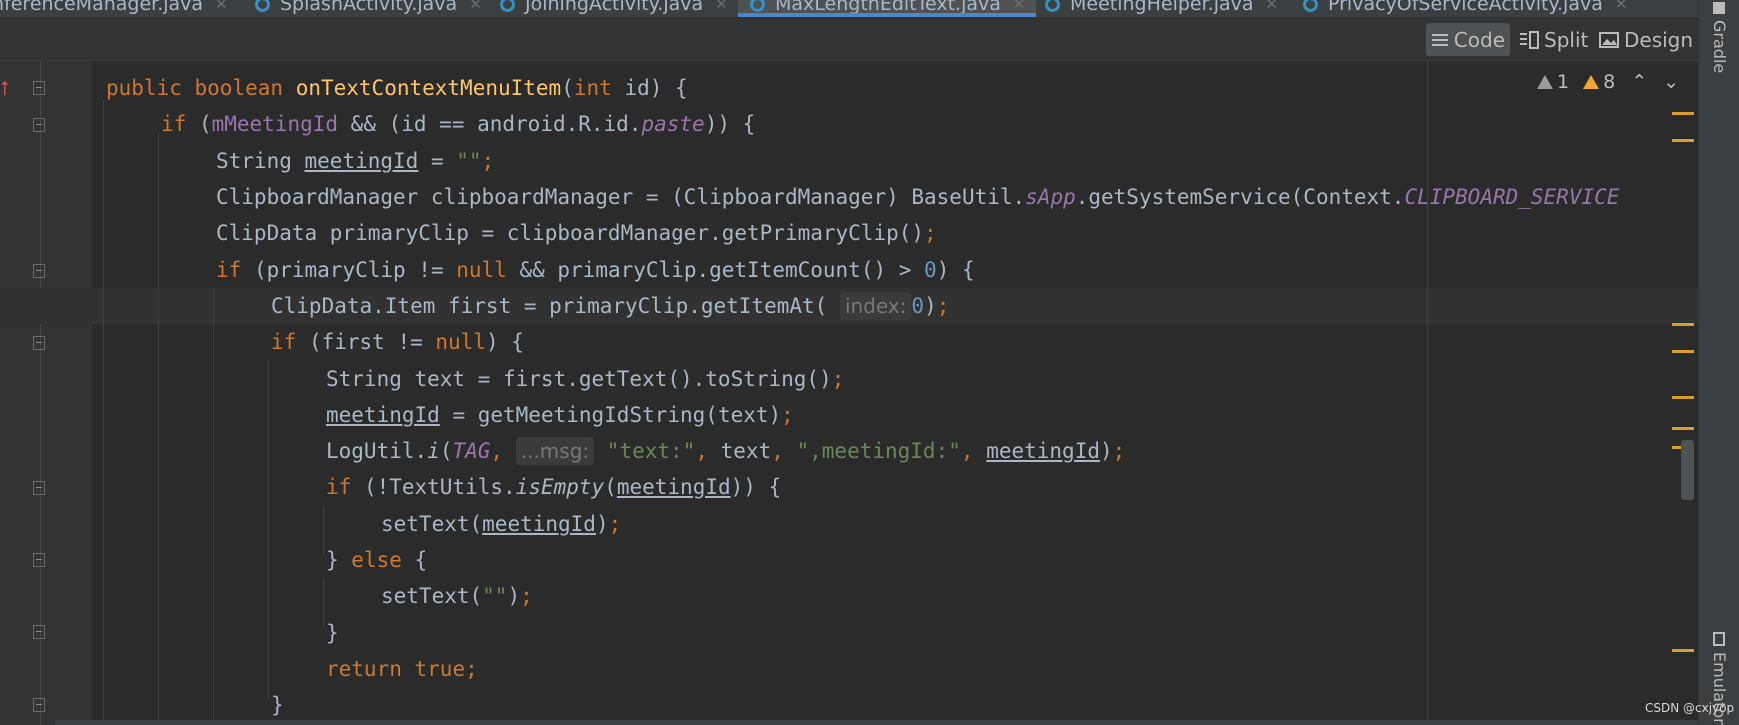 Image resolution: width=1739 pixels, height=725 pixels. Describe the element at coordinates (1545, 82) in the screenshot. I see `weak-warning-icon` at that location.